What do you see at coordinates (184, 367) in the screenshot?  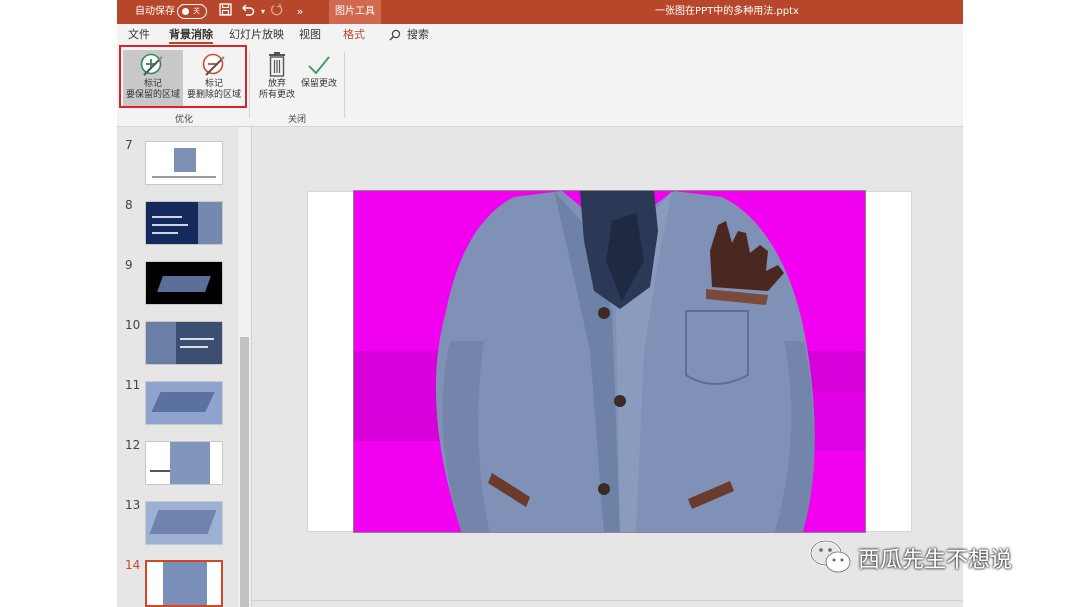 I see `slide-thumbnails-pane: 7 8 9 10 11 12 13 14` at bounding box center [184, 367].